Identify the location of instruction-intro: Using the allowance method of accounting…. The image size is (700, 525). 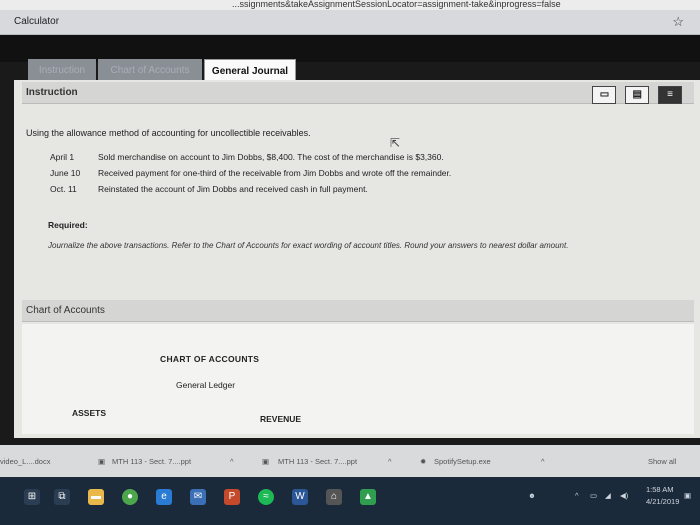
(168, 133).